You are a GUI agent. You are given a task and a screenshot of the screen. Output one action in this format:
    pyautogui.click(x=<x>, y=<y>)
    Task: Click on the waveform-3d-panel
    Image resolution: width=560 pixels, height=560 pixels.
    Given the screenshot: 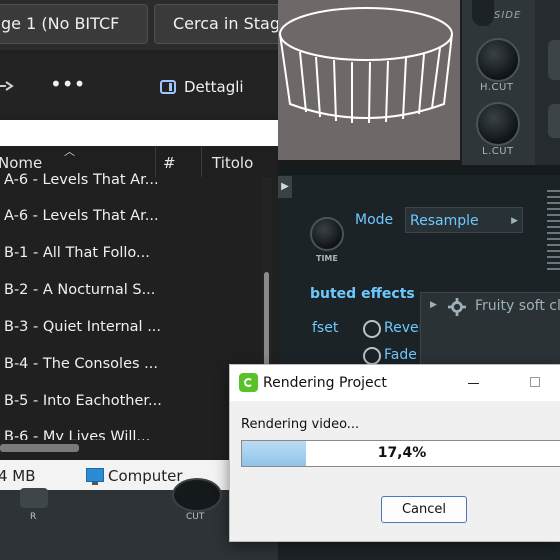 What is the action you would take?
    pyautogui.click(x=369, y=80)
    